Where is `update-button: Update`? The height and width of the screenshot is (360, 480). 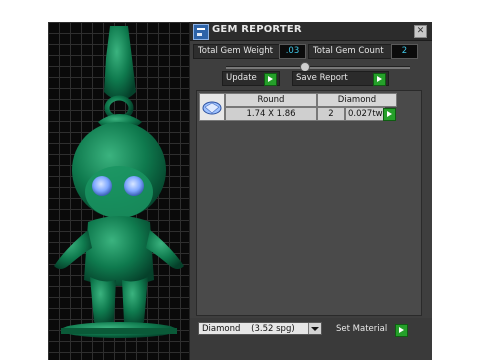
update-button: Update is located at coordinates (251, 78).